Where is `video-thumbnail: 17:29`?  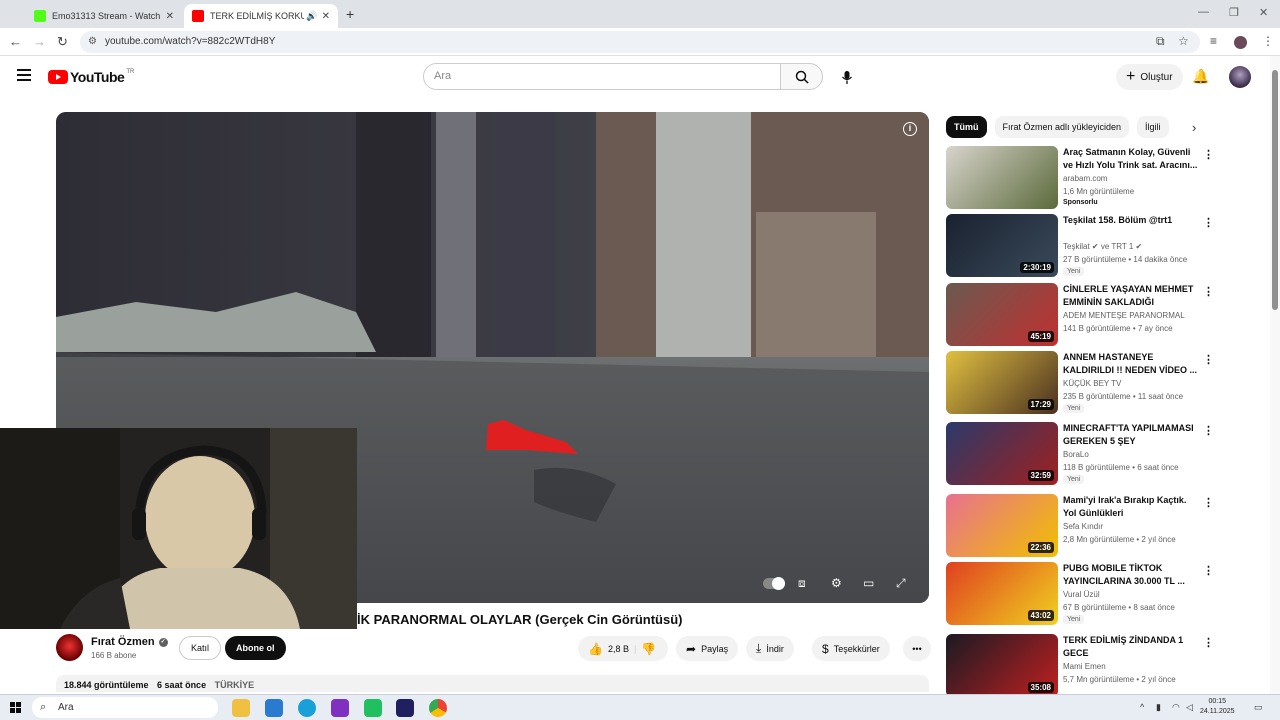
video-thumbnail: 17:29 is located at coordinates (1002, 382).